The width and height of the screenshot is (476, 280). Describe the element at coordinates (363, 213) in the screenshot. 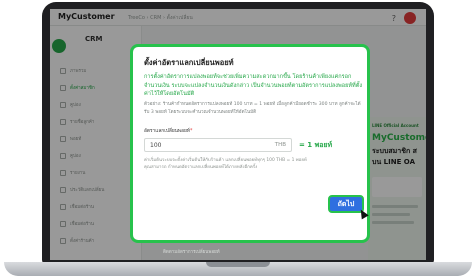

I see `mouse-cursor-icon` at that location.